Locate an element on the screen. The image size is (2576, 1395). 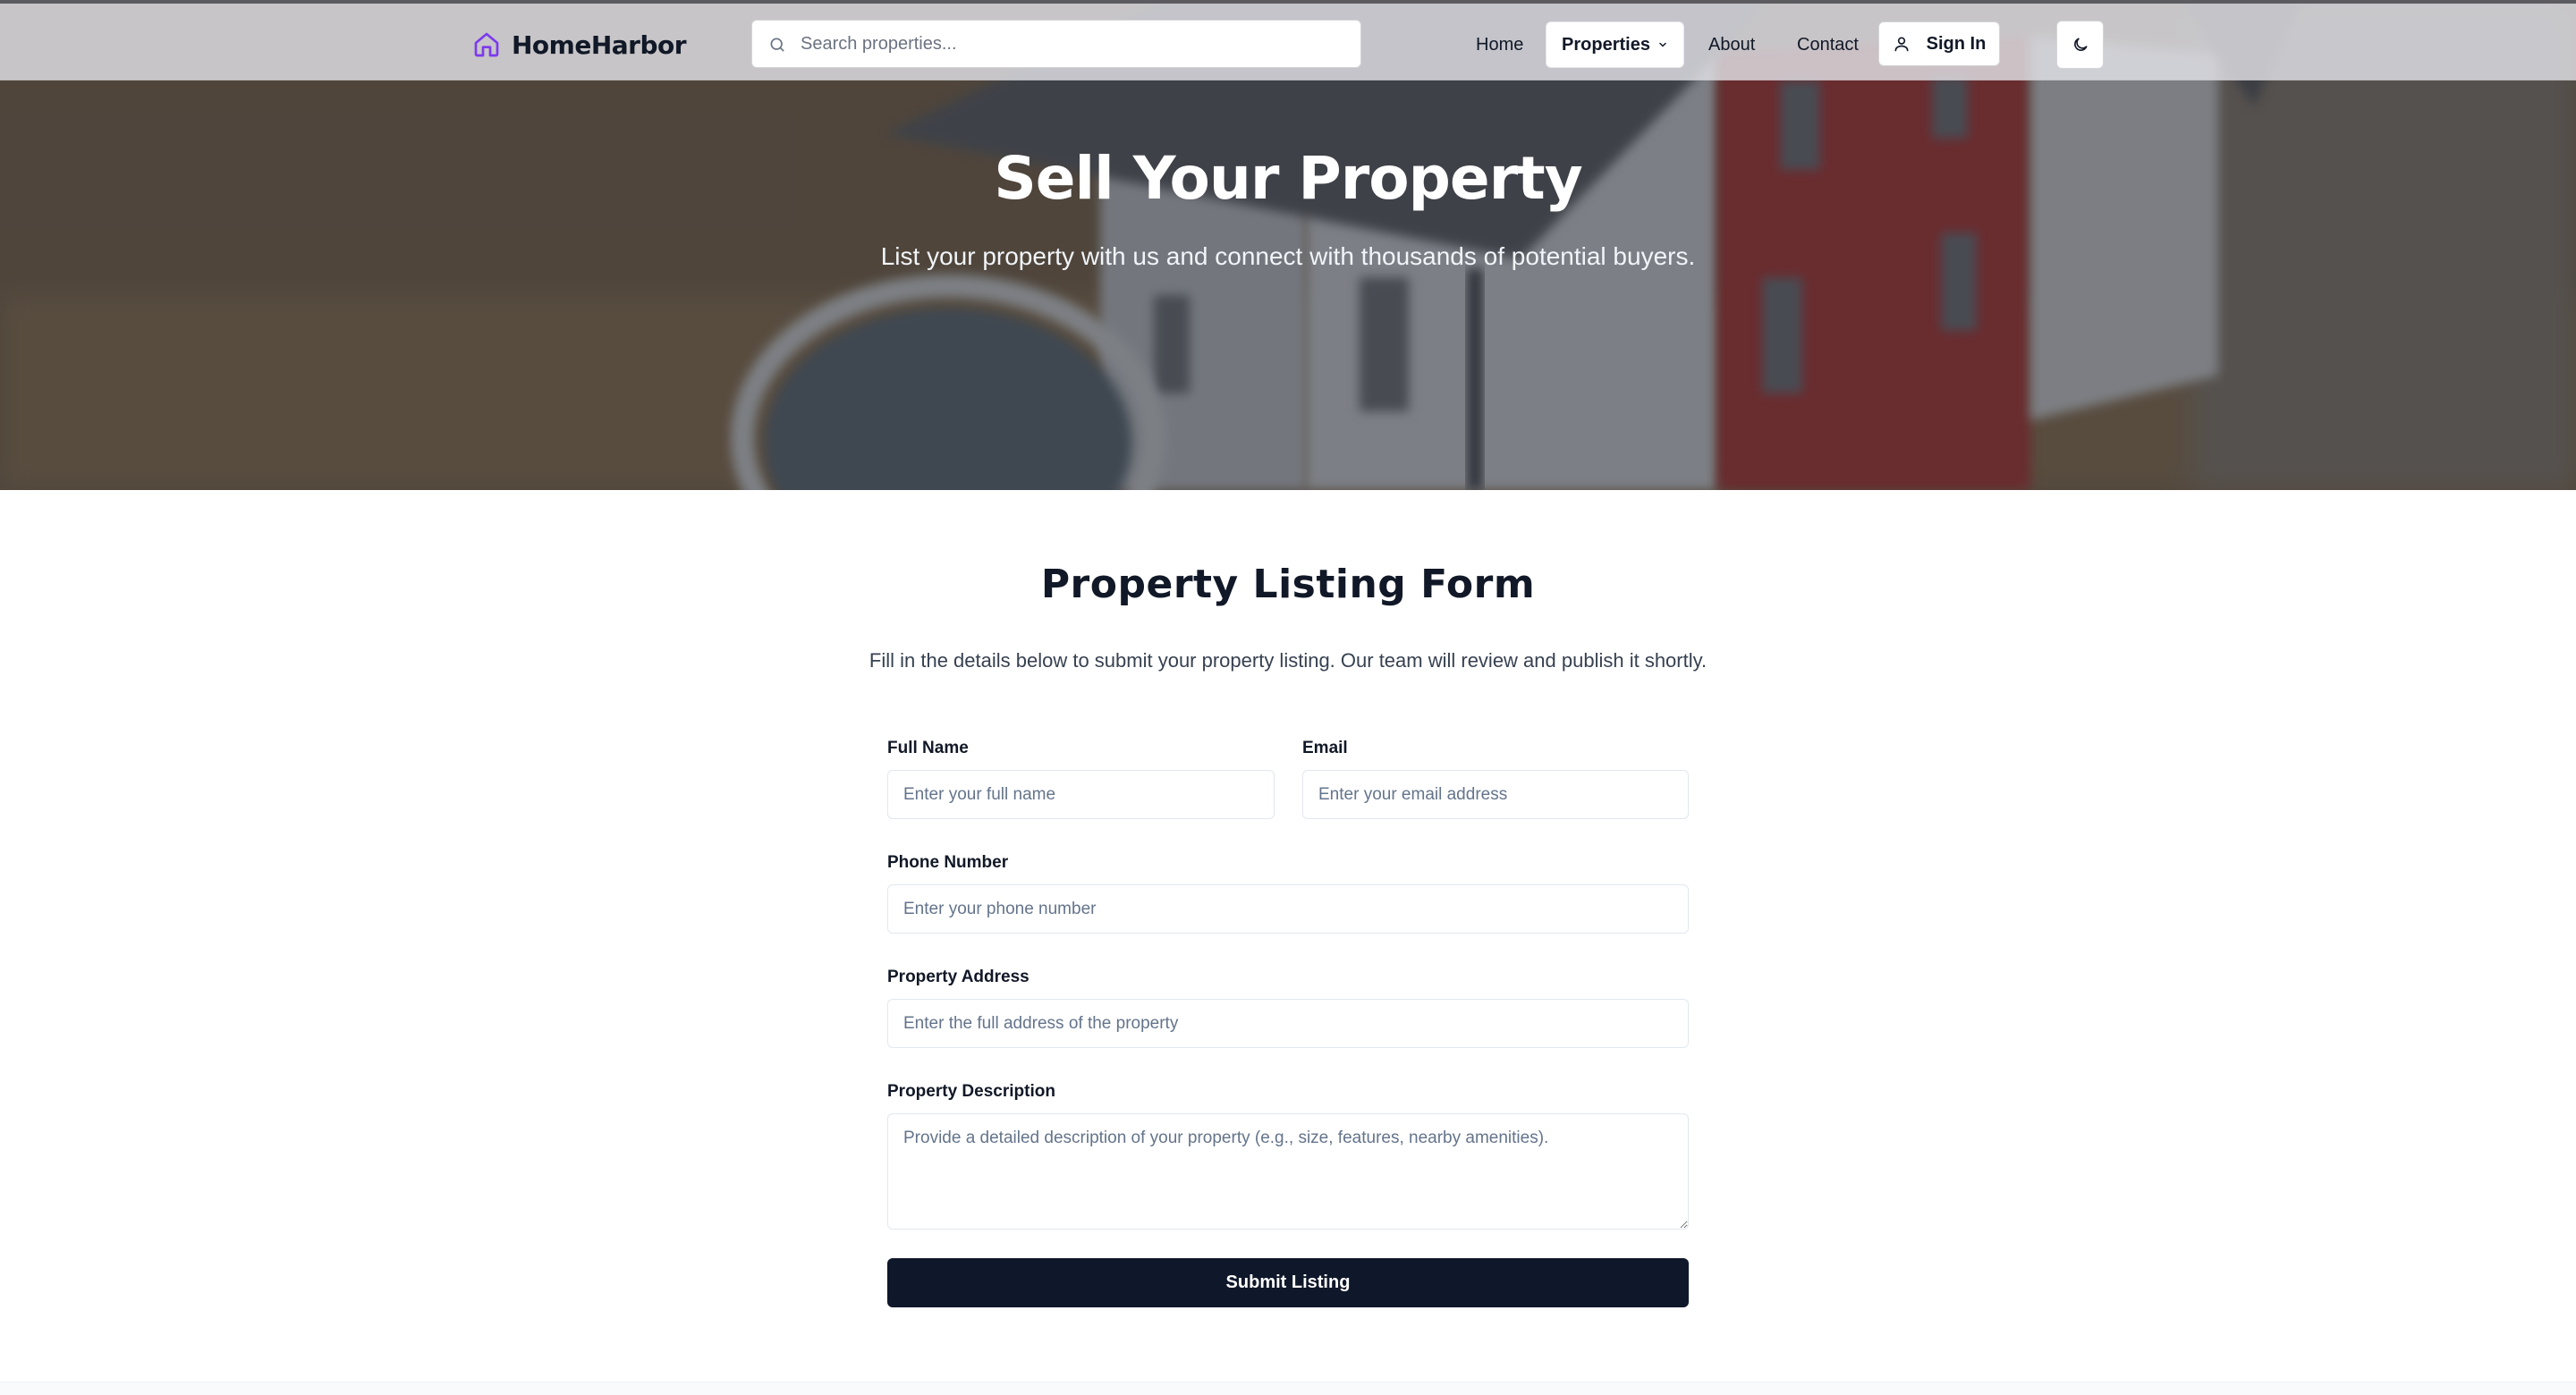
full-name-input is located at coordinates (1081, 794).